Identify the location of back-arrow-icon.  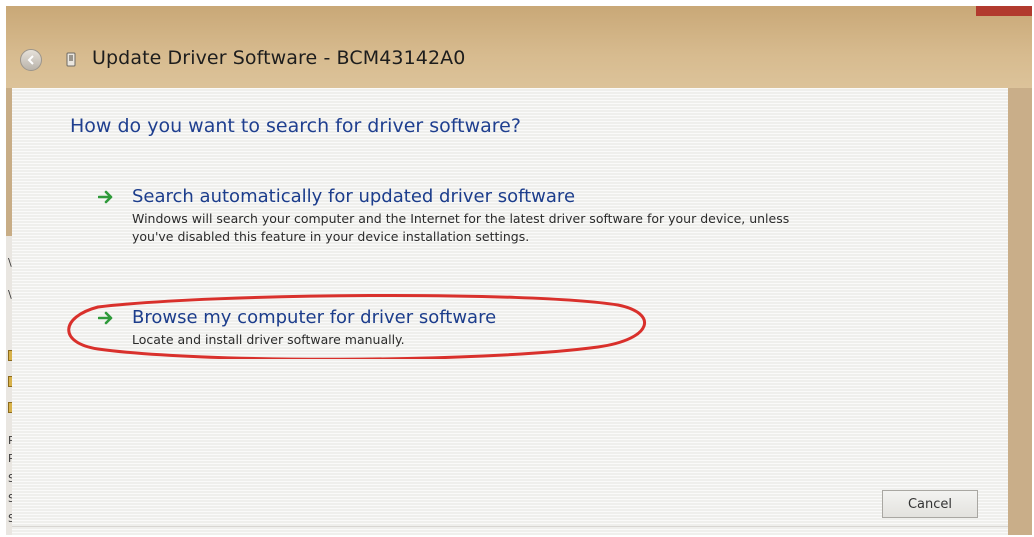
(30, 60).